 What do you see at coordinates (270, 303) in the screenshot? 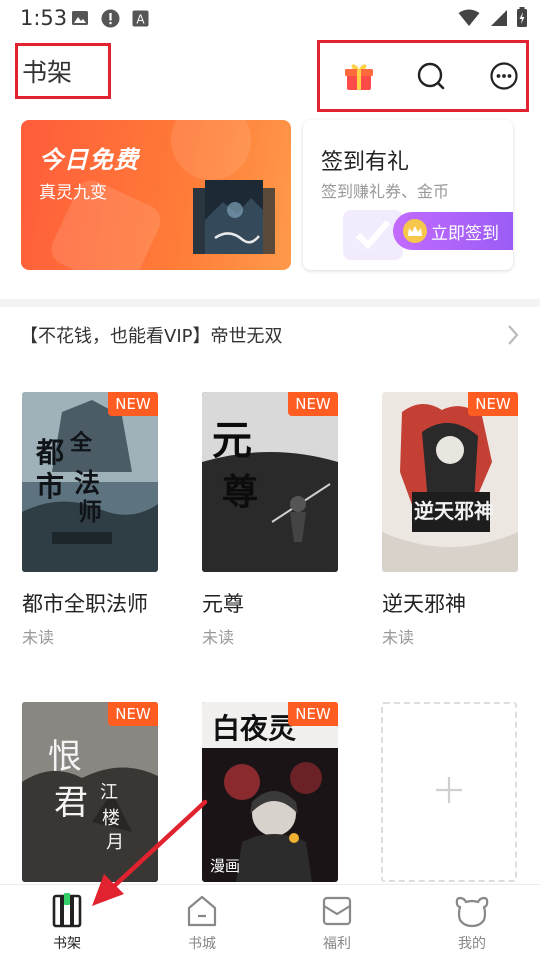
I see `section-divider` at bounding box center [270, 303].